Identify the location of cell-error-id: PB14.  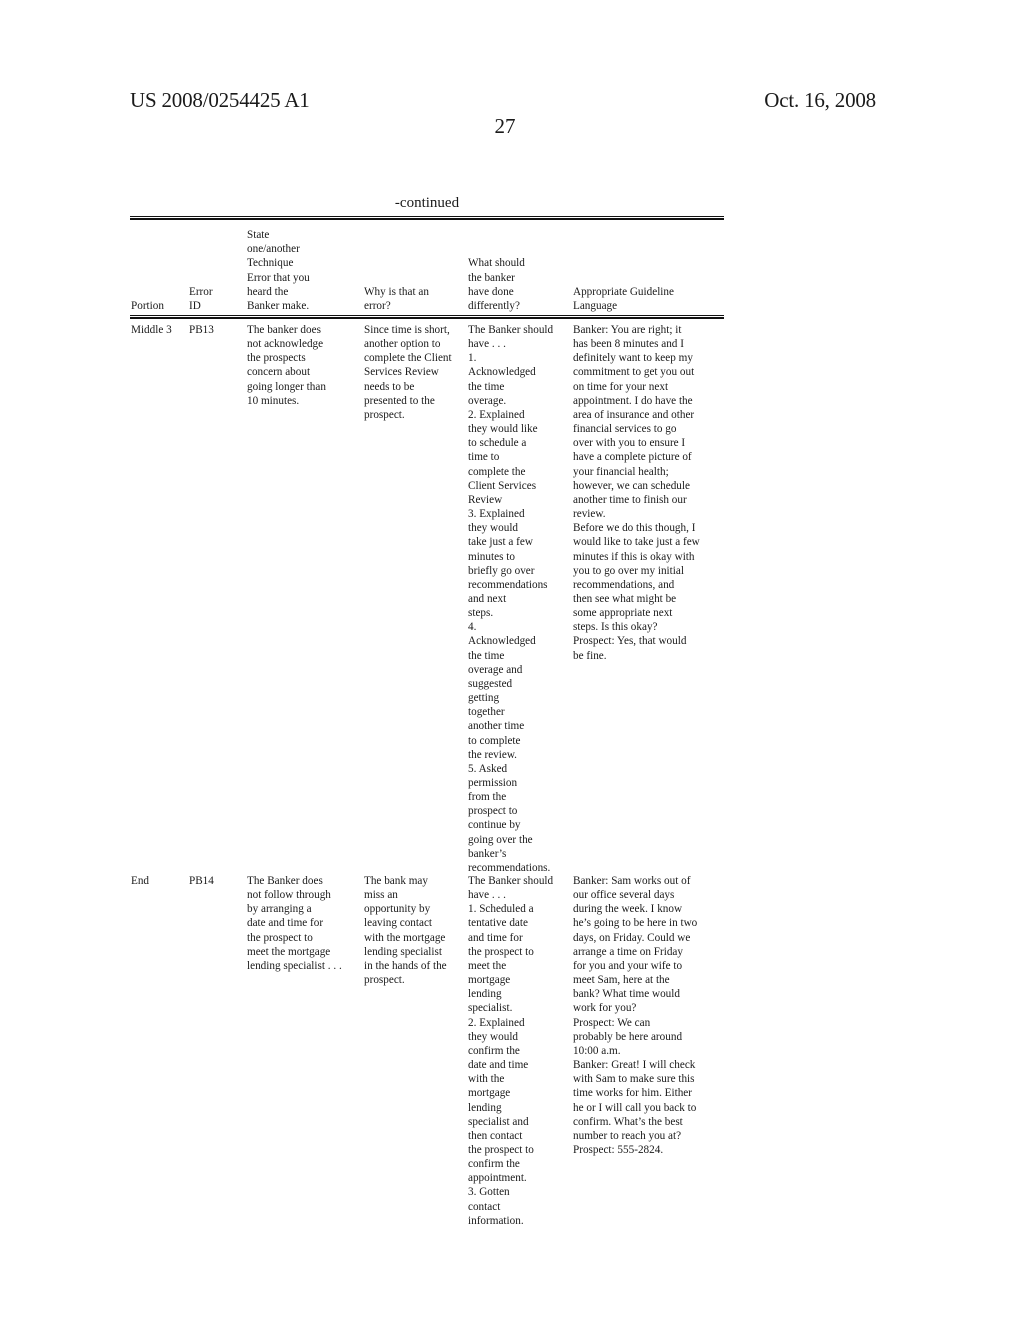
(201, 881).